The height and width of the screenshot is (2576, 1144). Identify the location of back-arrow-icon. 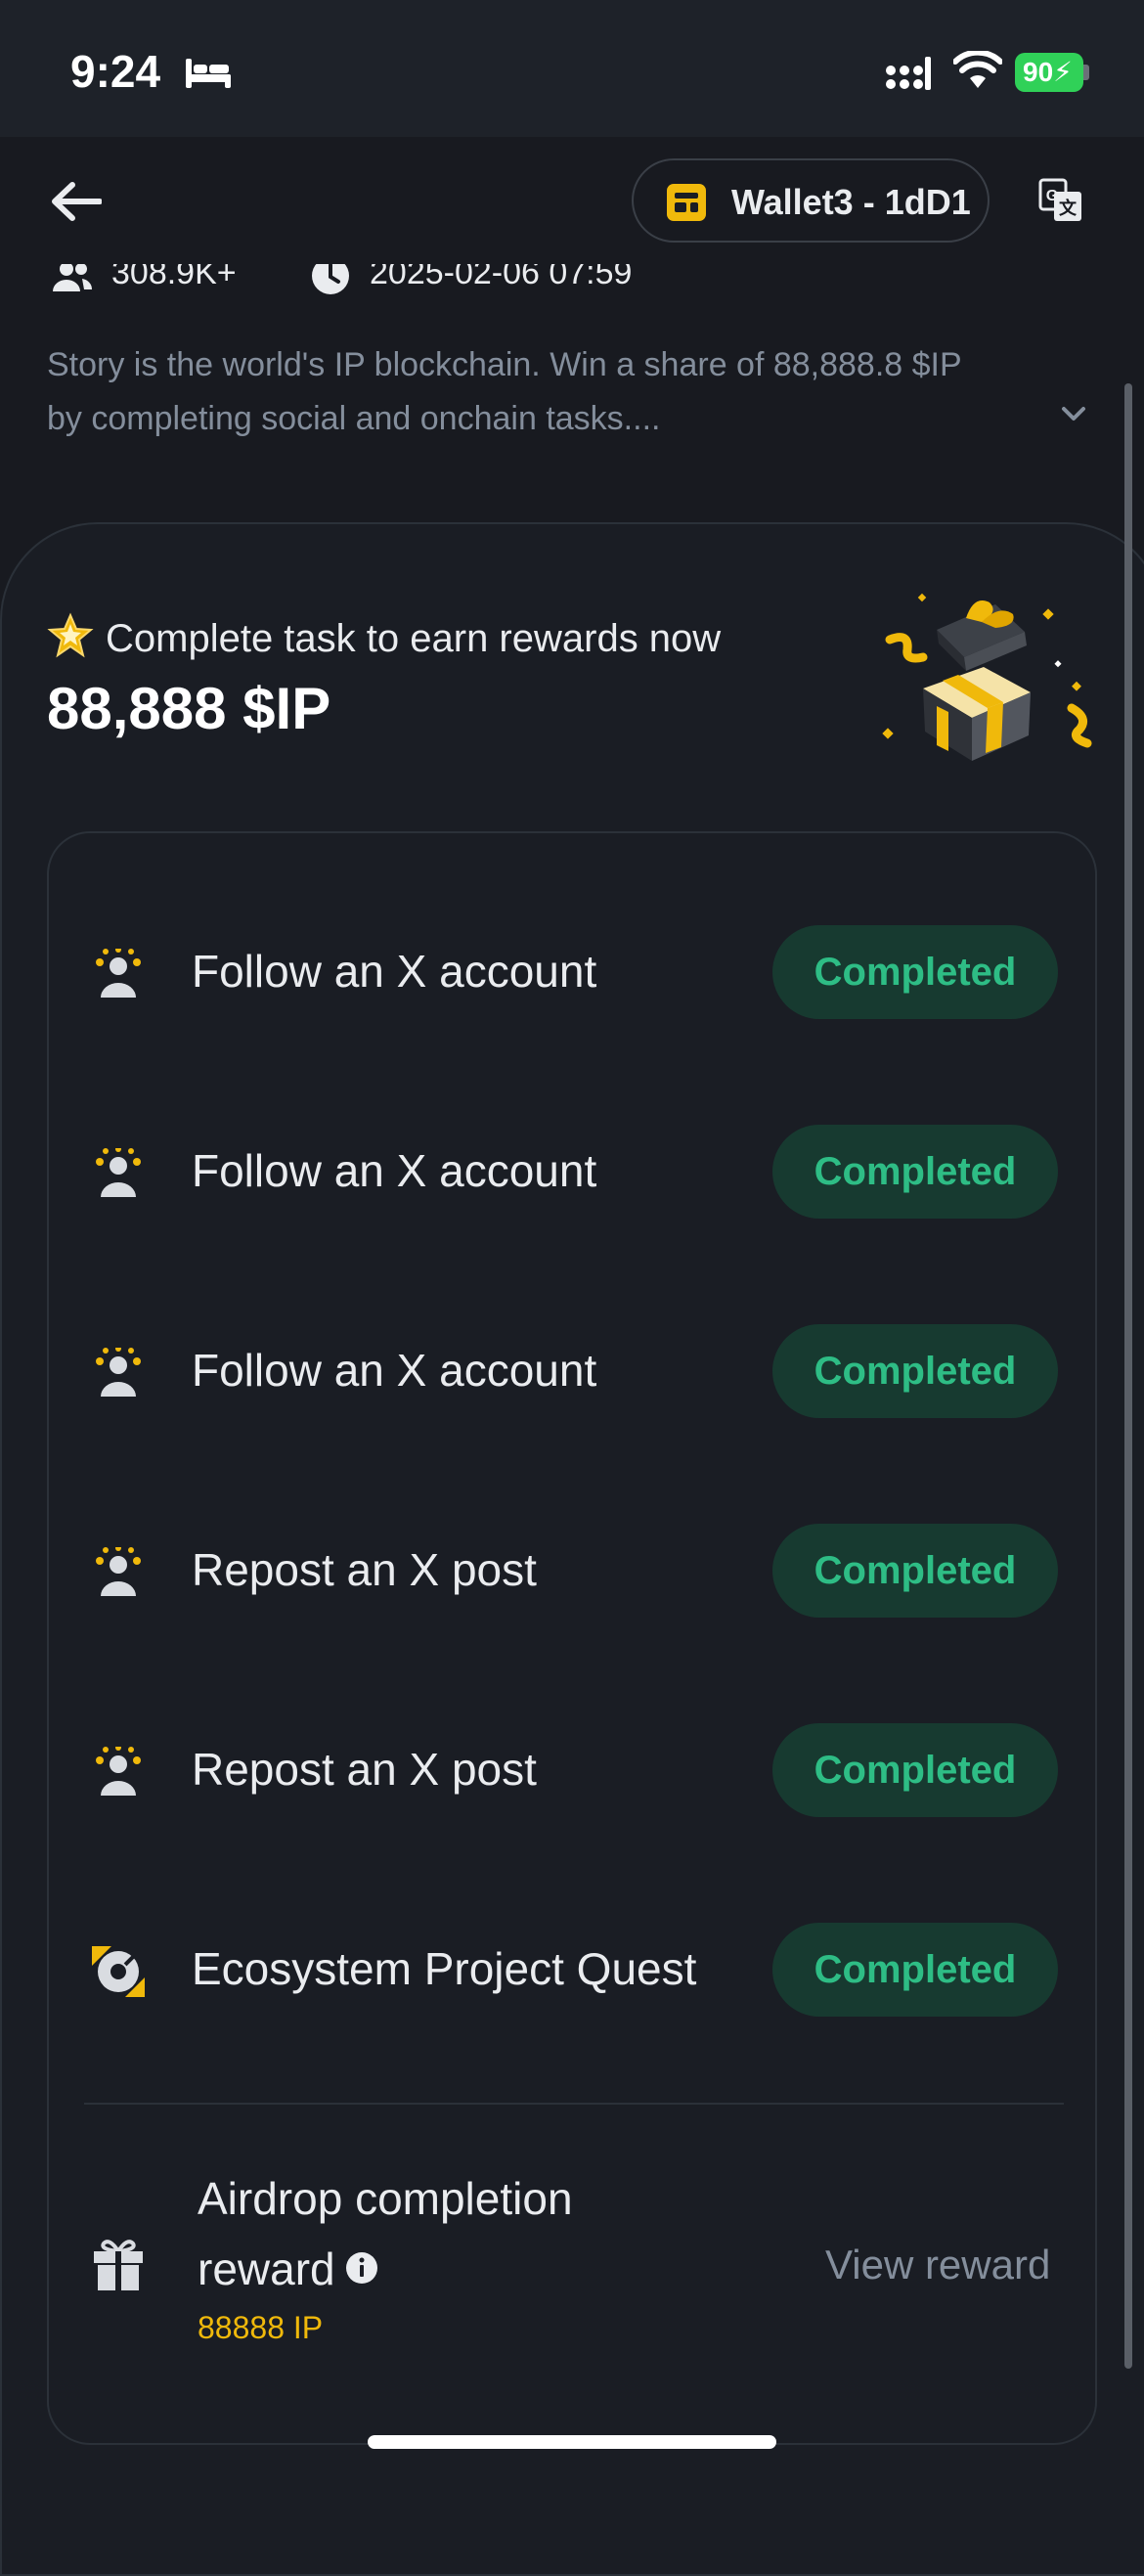
(76, 202).